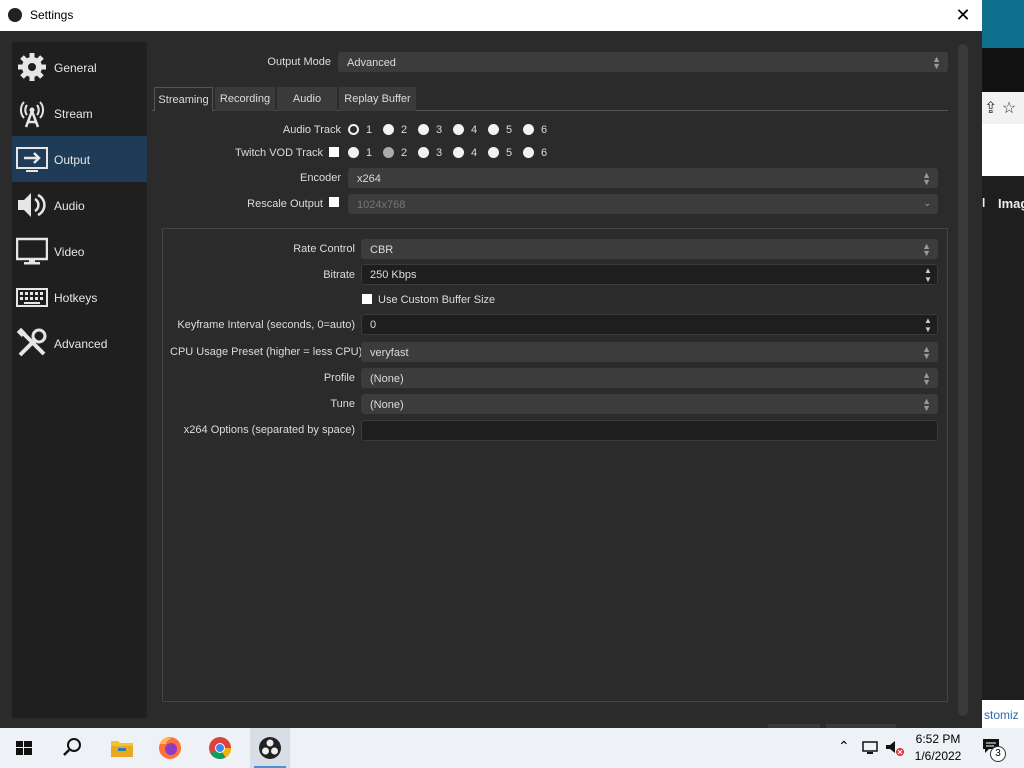 This screenshot has height=768, width=1024. I want to click on obs-taskbar-button, so click(270, 748).